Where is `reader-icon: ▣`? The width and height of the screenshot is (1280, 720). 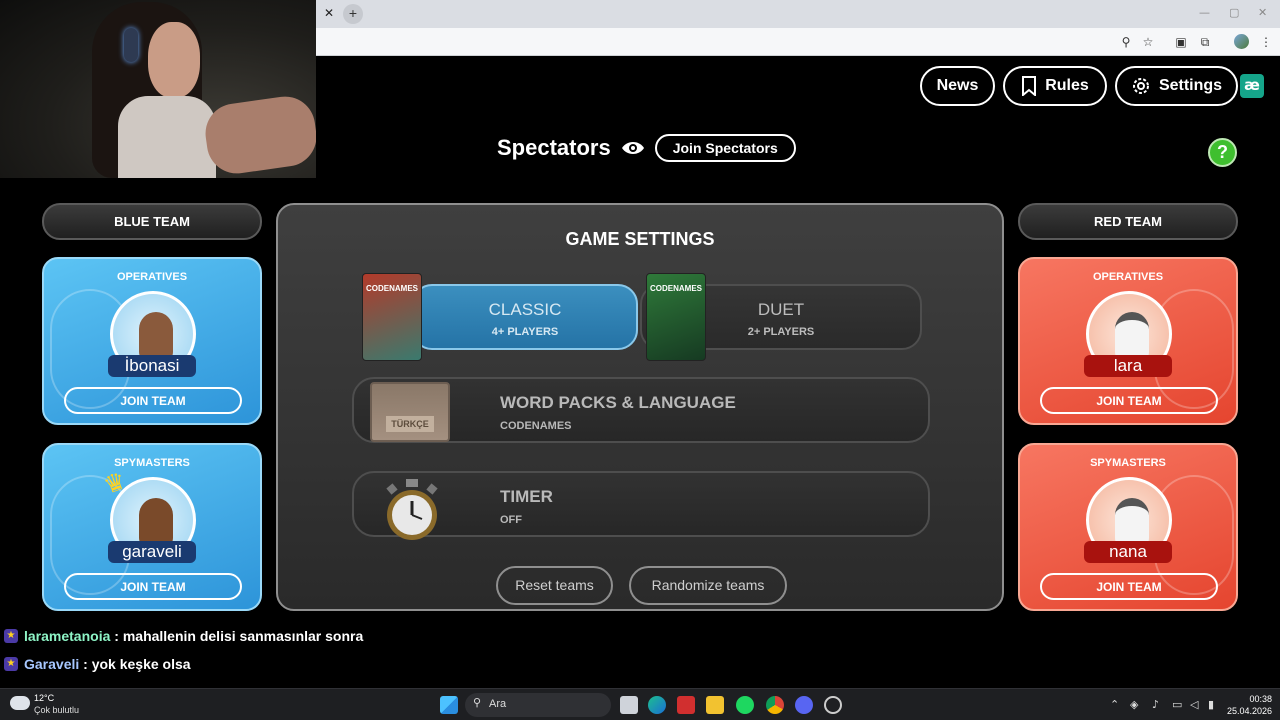 reader-icon: ▣ is located at coordinates (1181, 42).